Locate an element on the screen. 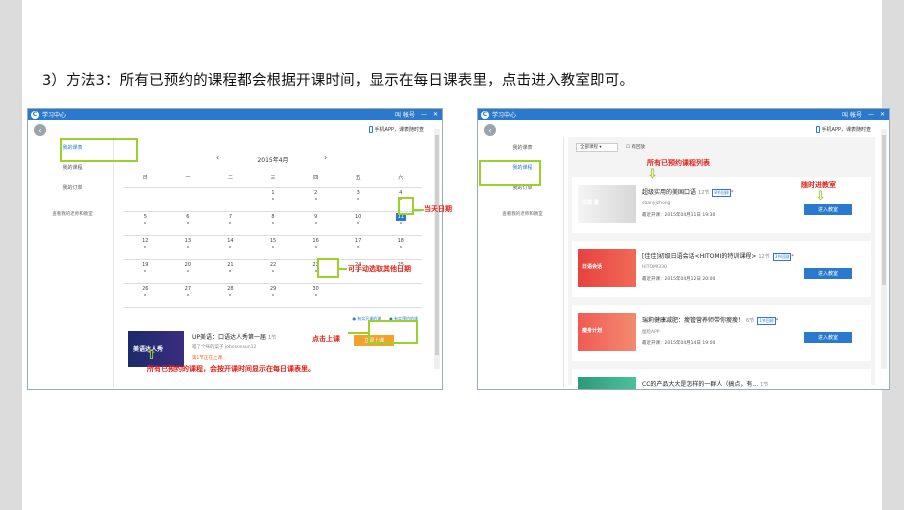 The image size is (904, 510). weekday-label: 五 is located at coordinates (358, 178).